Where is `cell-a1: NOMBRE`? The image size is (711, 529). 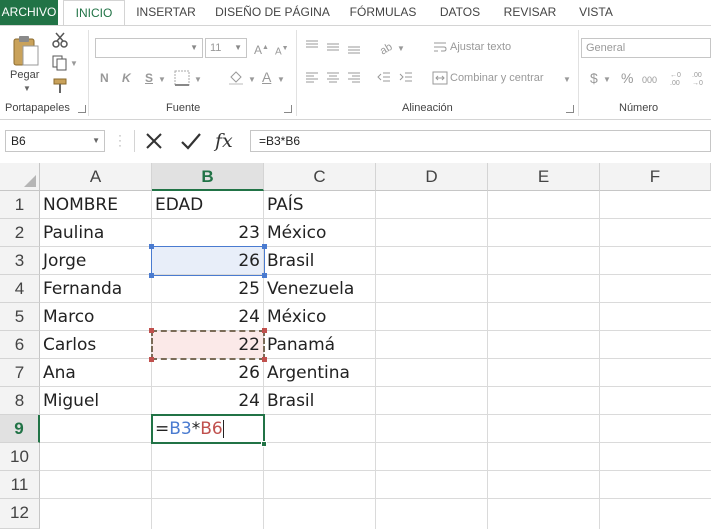
cell-a1: NOMBRE is located at coordinates (96, 205).